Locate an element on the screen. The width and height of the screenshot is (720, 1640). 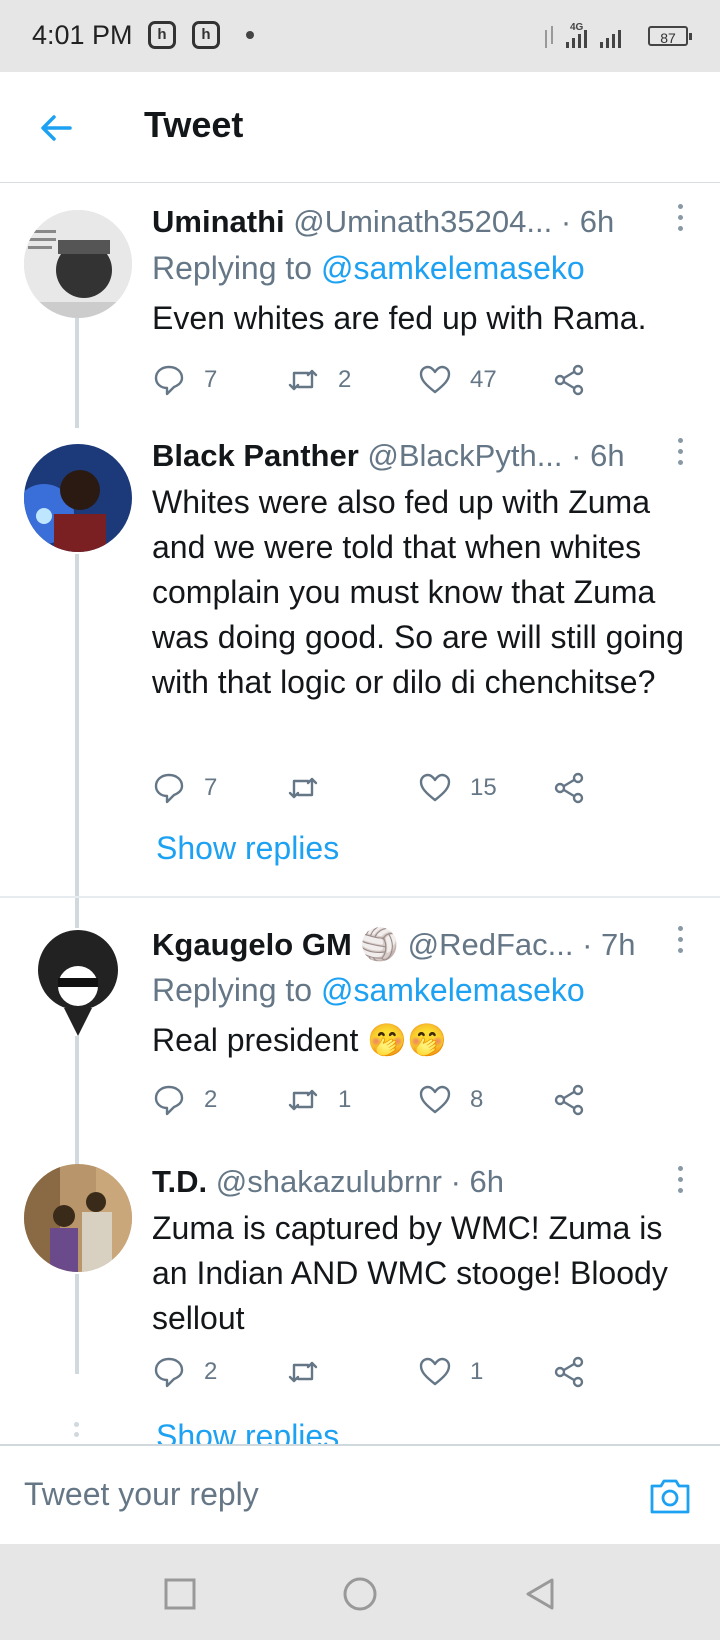
retweet-button: 1 is located at coordinates (318, 1100).